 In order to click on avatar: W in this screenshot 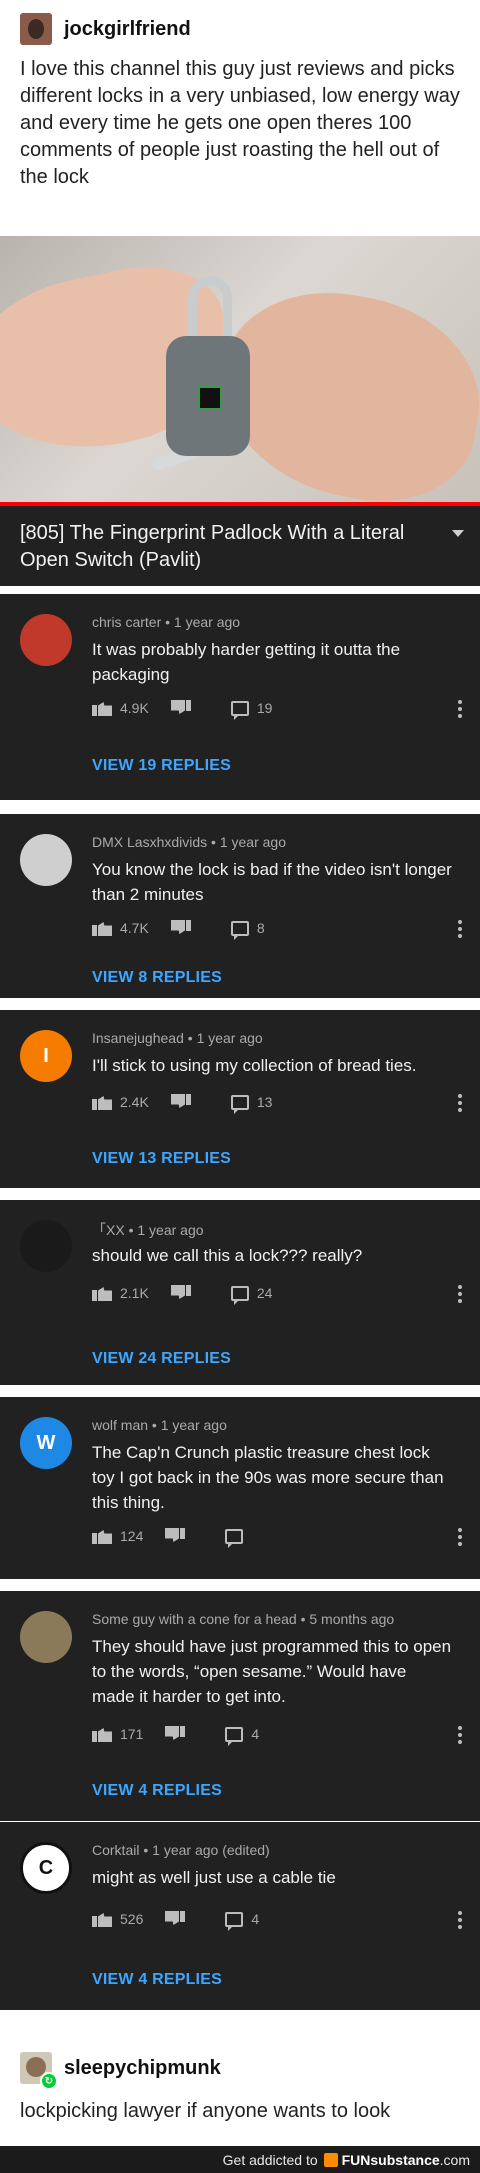, I will do `click(46, 1443)`.